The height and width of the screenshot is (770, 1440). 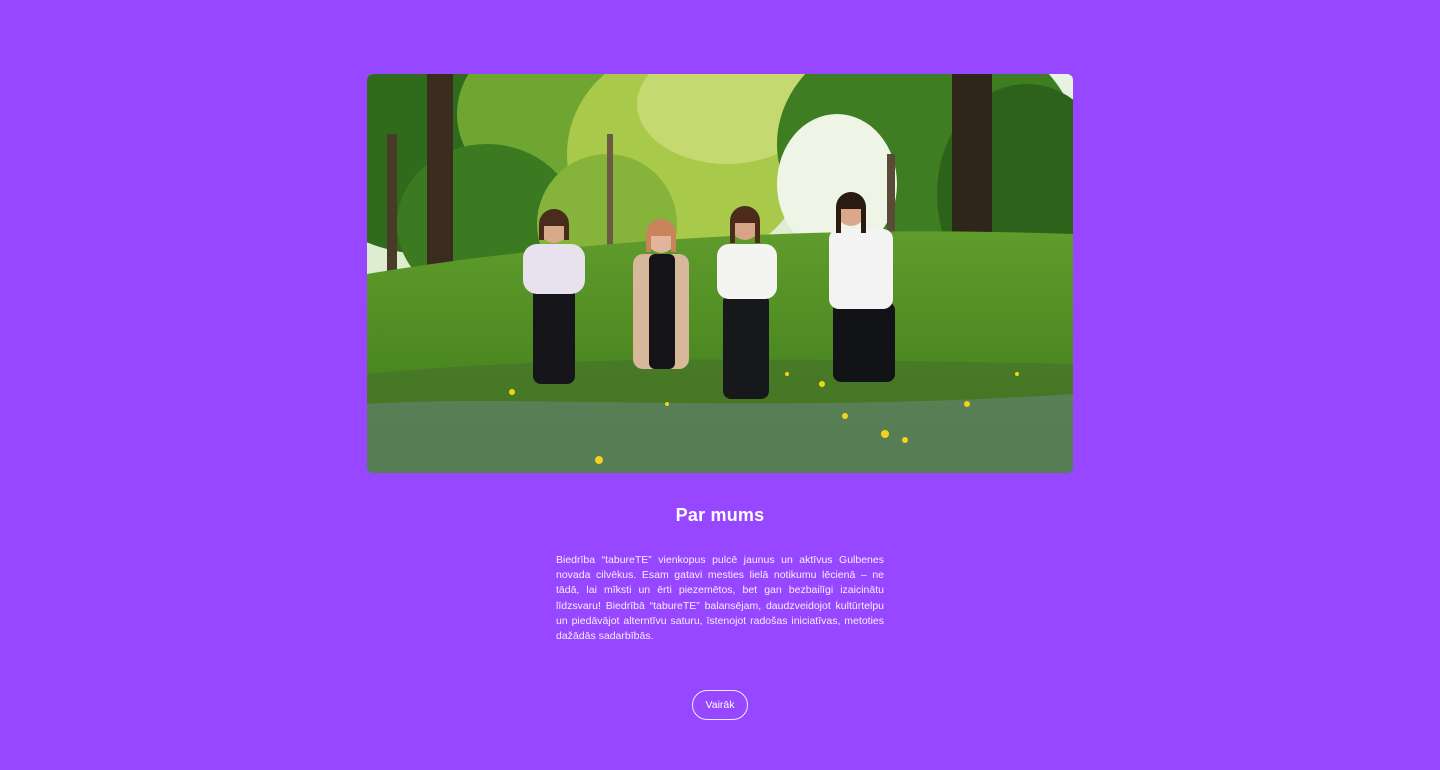 I want to click on more-button: Vairāk, so click(x=720, y=705).